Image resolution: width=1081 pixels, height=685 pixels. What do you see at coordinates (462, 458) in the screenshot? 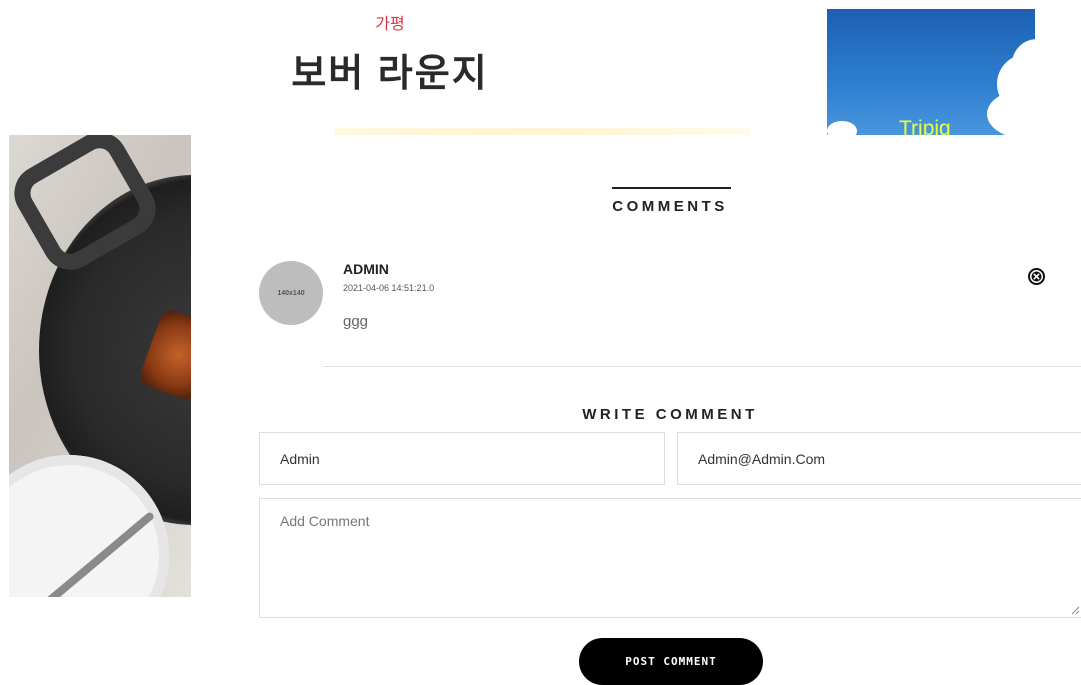
I see `name-field` at bounding box center [462, 458].